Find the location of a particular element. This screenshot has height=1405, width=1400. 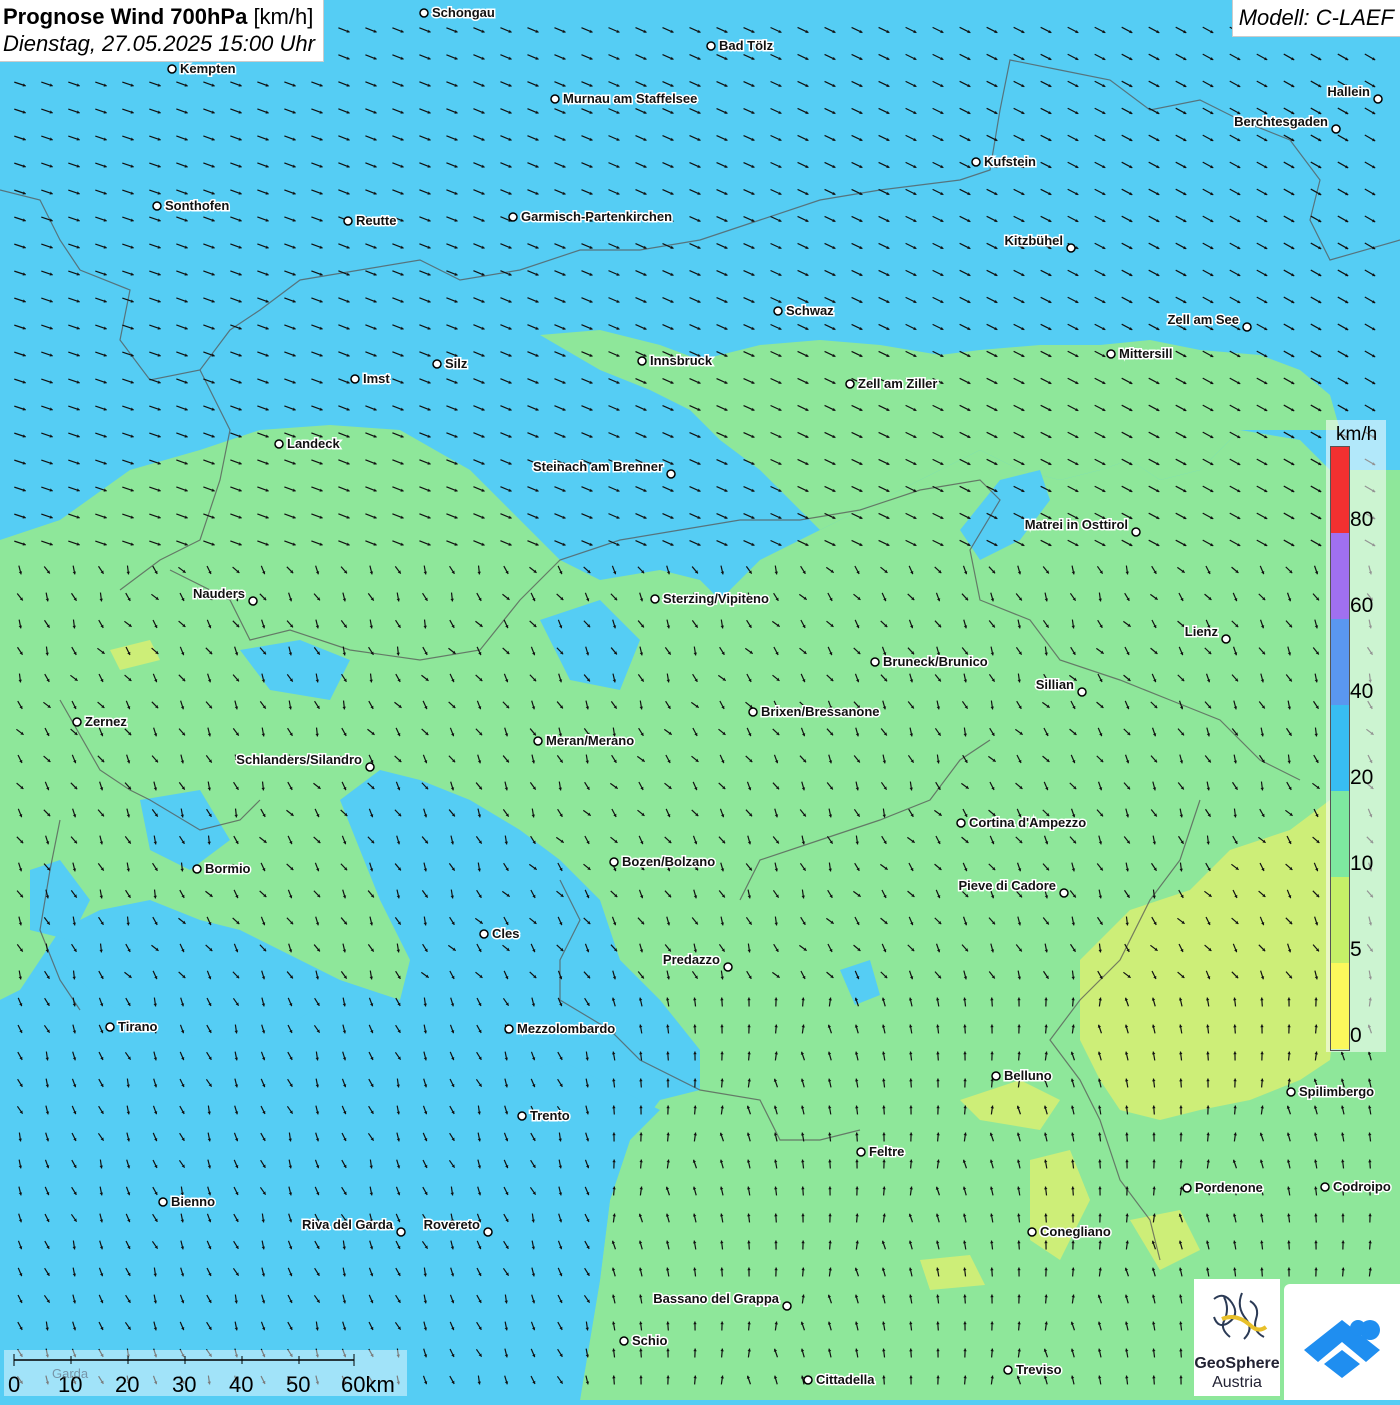

city-label: Kempten is located at coordinates (208, 68).